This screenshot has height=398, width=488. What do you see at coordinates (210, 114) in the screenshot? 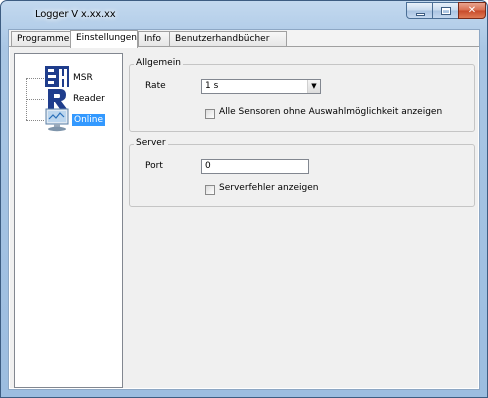
I see `show-all-sensors-checkbox` at bounding box center [210, 114].